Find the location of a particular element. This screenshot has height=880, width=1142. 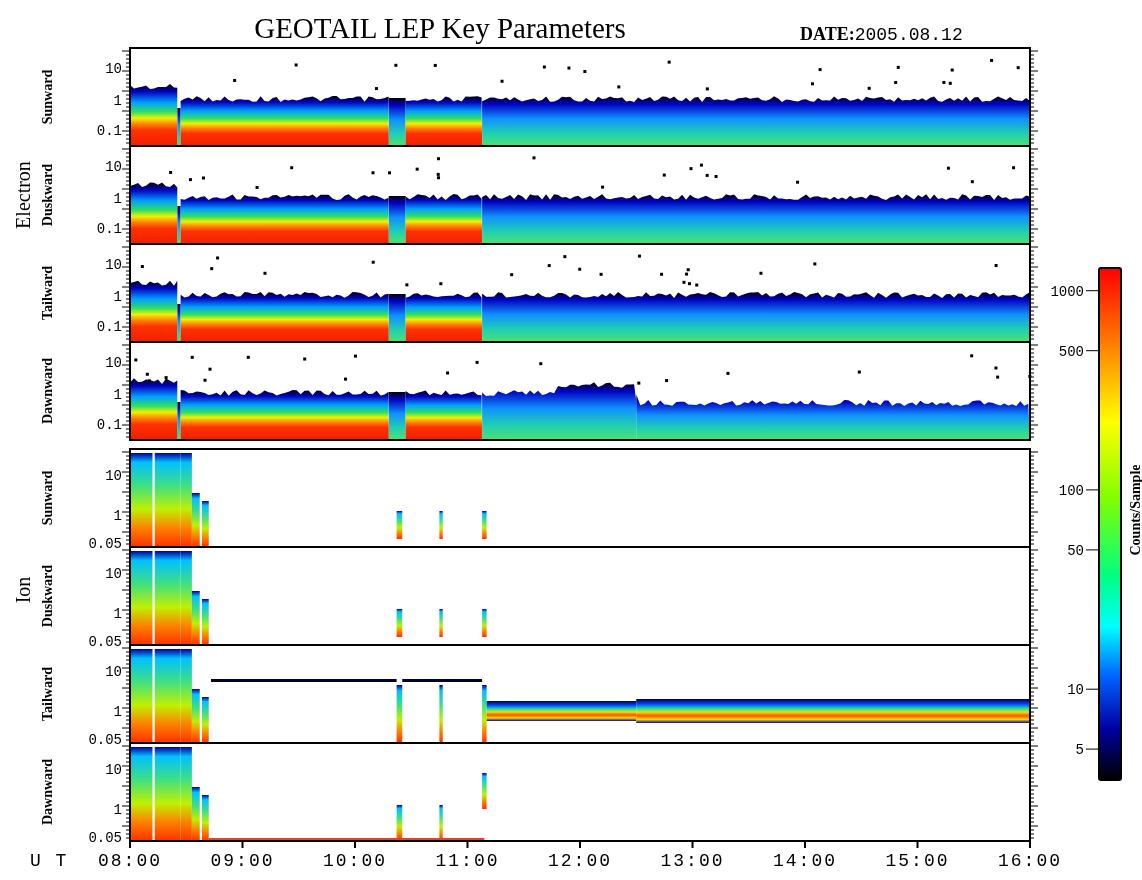

colorbar-tick-label: 5 is located at coordinates (1079, 750).